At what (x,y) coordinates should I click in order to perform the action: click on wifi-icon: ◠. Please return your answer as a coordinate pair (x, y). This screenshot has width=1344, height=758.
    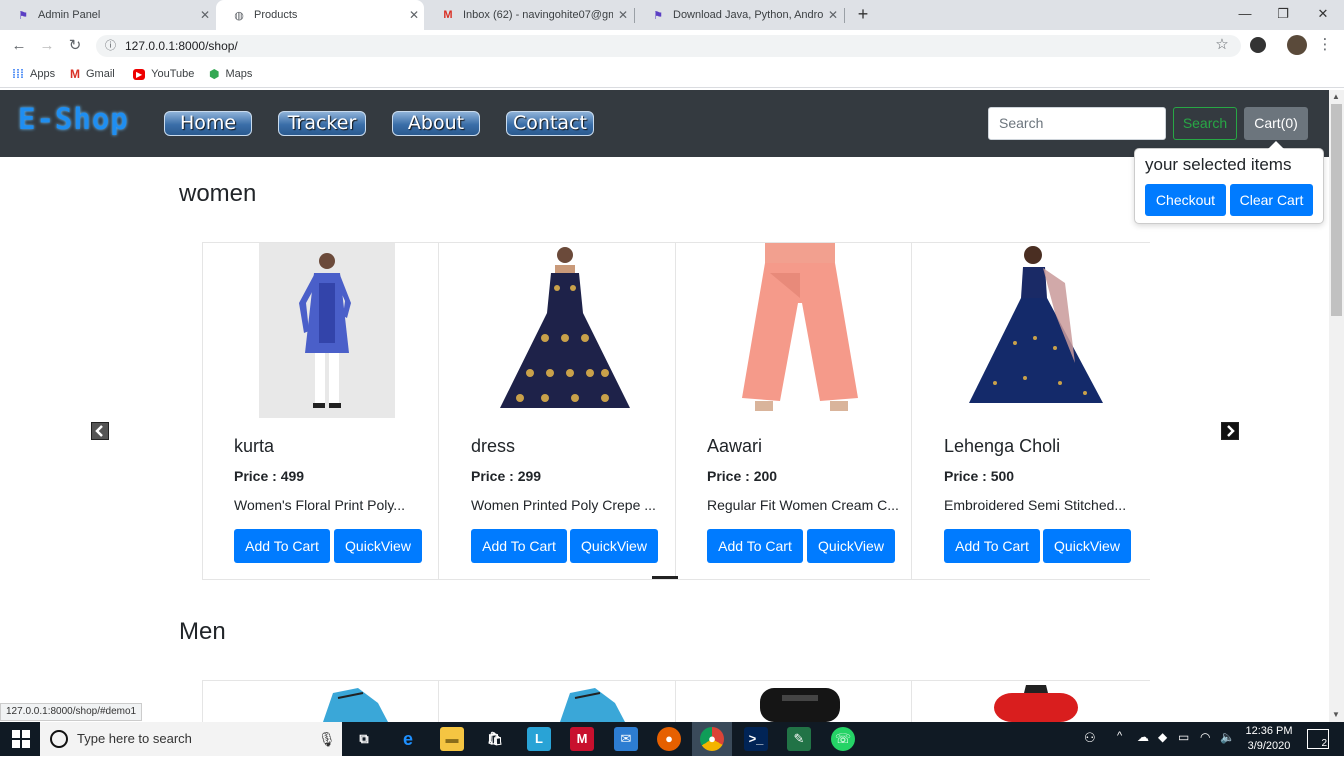
    Looking at the image, I should click on (1205, 737).